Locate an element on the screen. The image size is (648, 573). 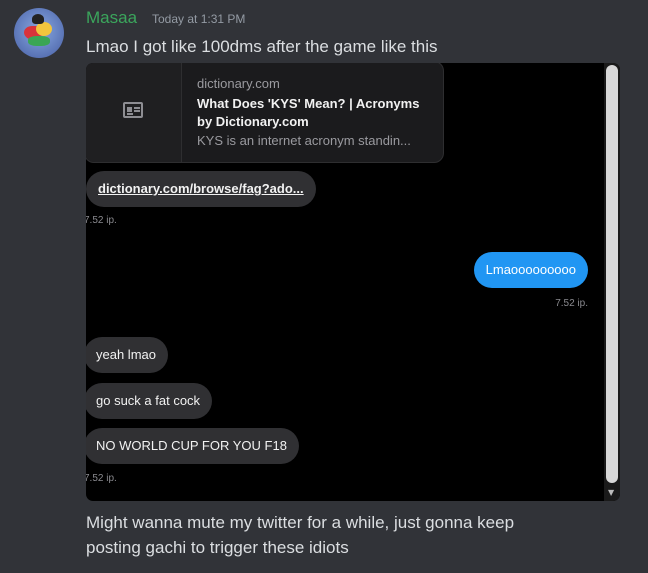
scroll-down-arrow-icon: ▼ is located at coordinates (611, 492).